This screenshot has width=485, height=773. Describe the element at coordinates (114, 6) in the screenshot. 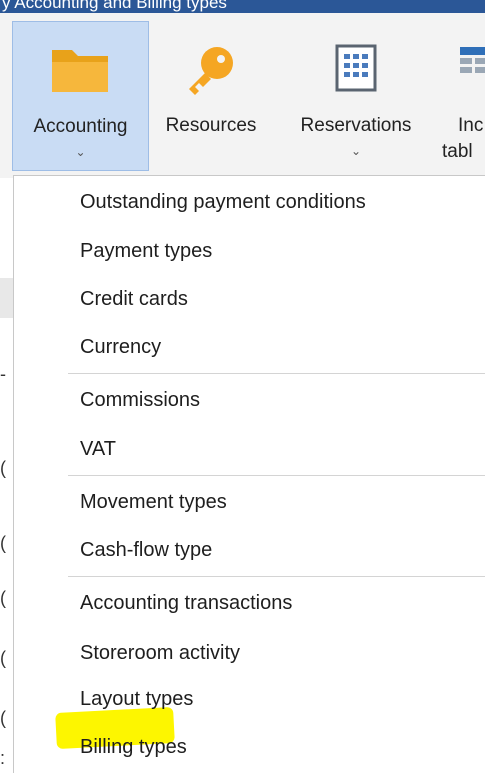

I see `window-title: y Accounting and Billing types` at that location.